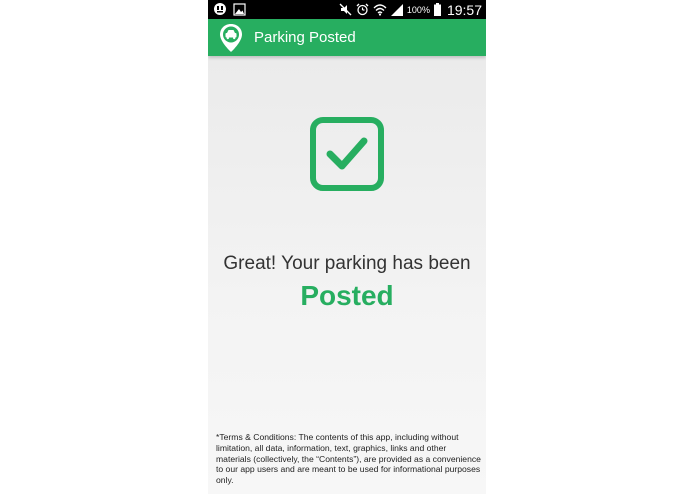  I want to click on app-bar: Parking Posted, so click(347, 37).